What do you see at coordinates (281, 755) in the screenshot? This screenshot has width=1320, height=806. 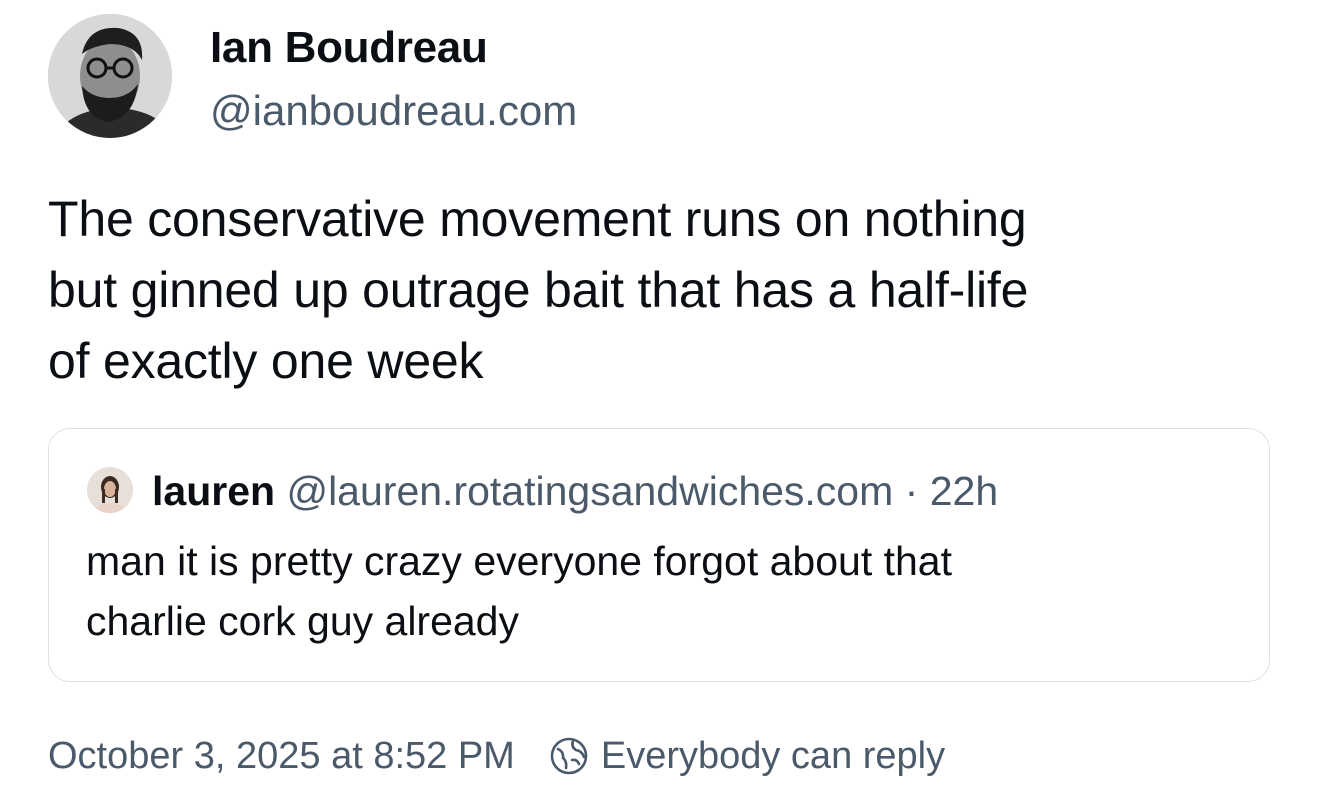 I see `post-timestamp: October 3, 2025 at 8:52 PM` at bounding box center [281, 755].